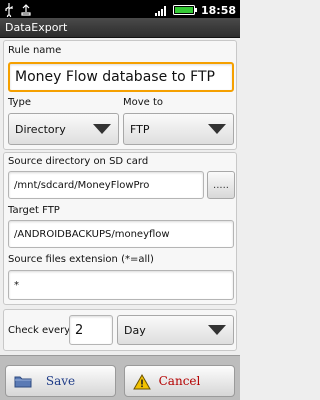  Describe the element at coordinates (34, 210) in the screenshot. I see `target-ftp-label: Target FTP` at that location.